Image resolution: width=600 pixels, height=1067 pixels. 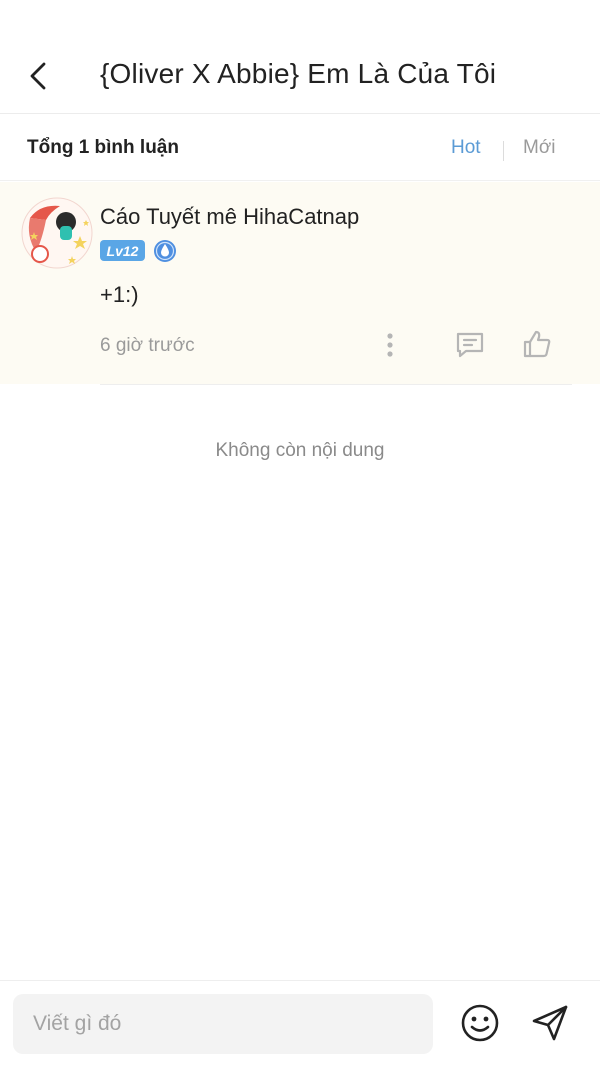 I want to click on sort-divider, so click(x=503, y=151).